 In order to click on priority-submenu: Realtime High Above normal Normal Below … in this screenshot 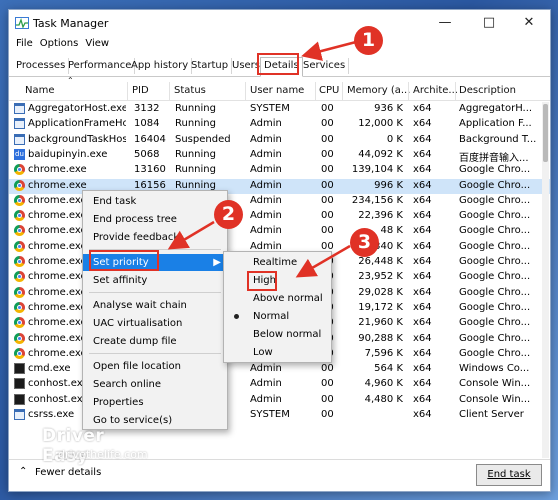, I will do `click(277, 307)`.